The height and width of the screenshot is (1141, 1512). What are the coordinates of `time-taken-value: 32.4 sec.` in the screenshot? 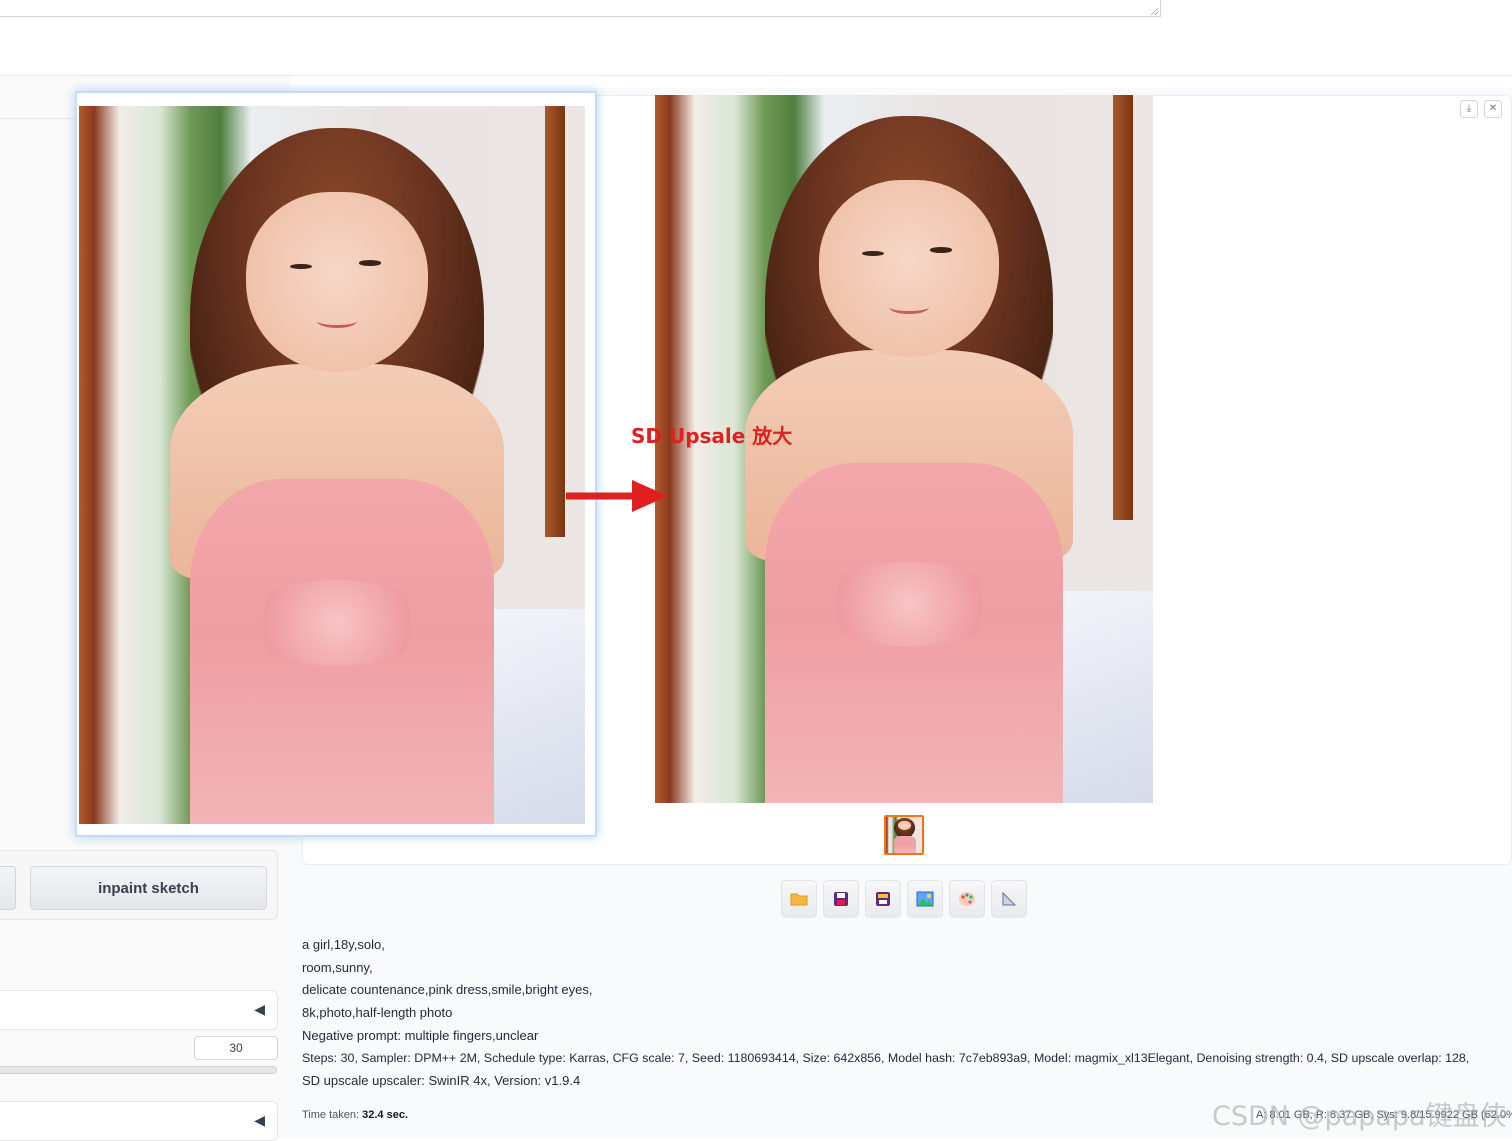 It's located at (385, 1115).